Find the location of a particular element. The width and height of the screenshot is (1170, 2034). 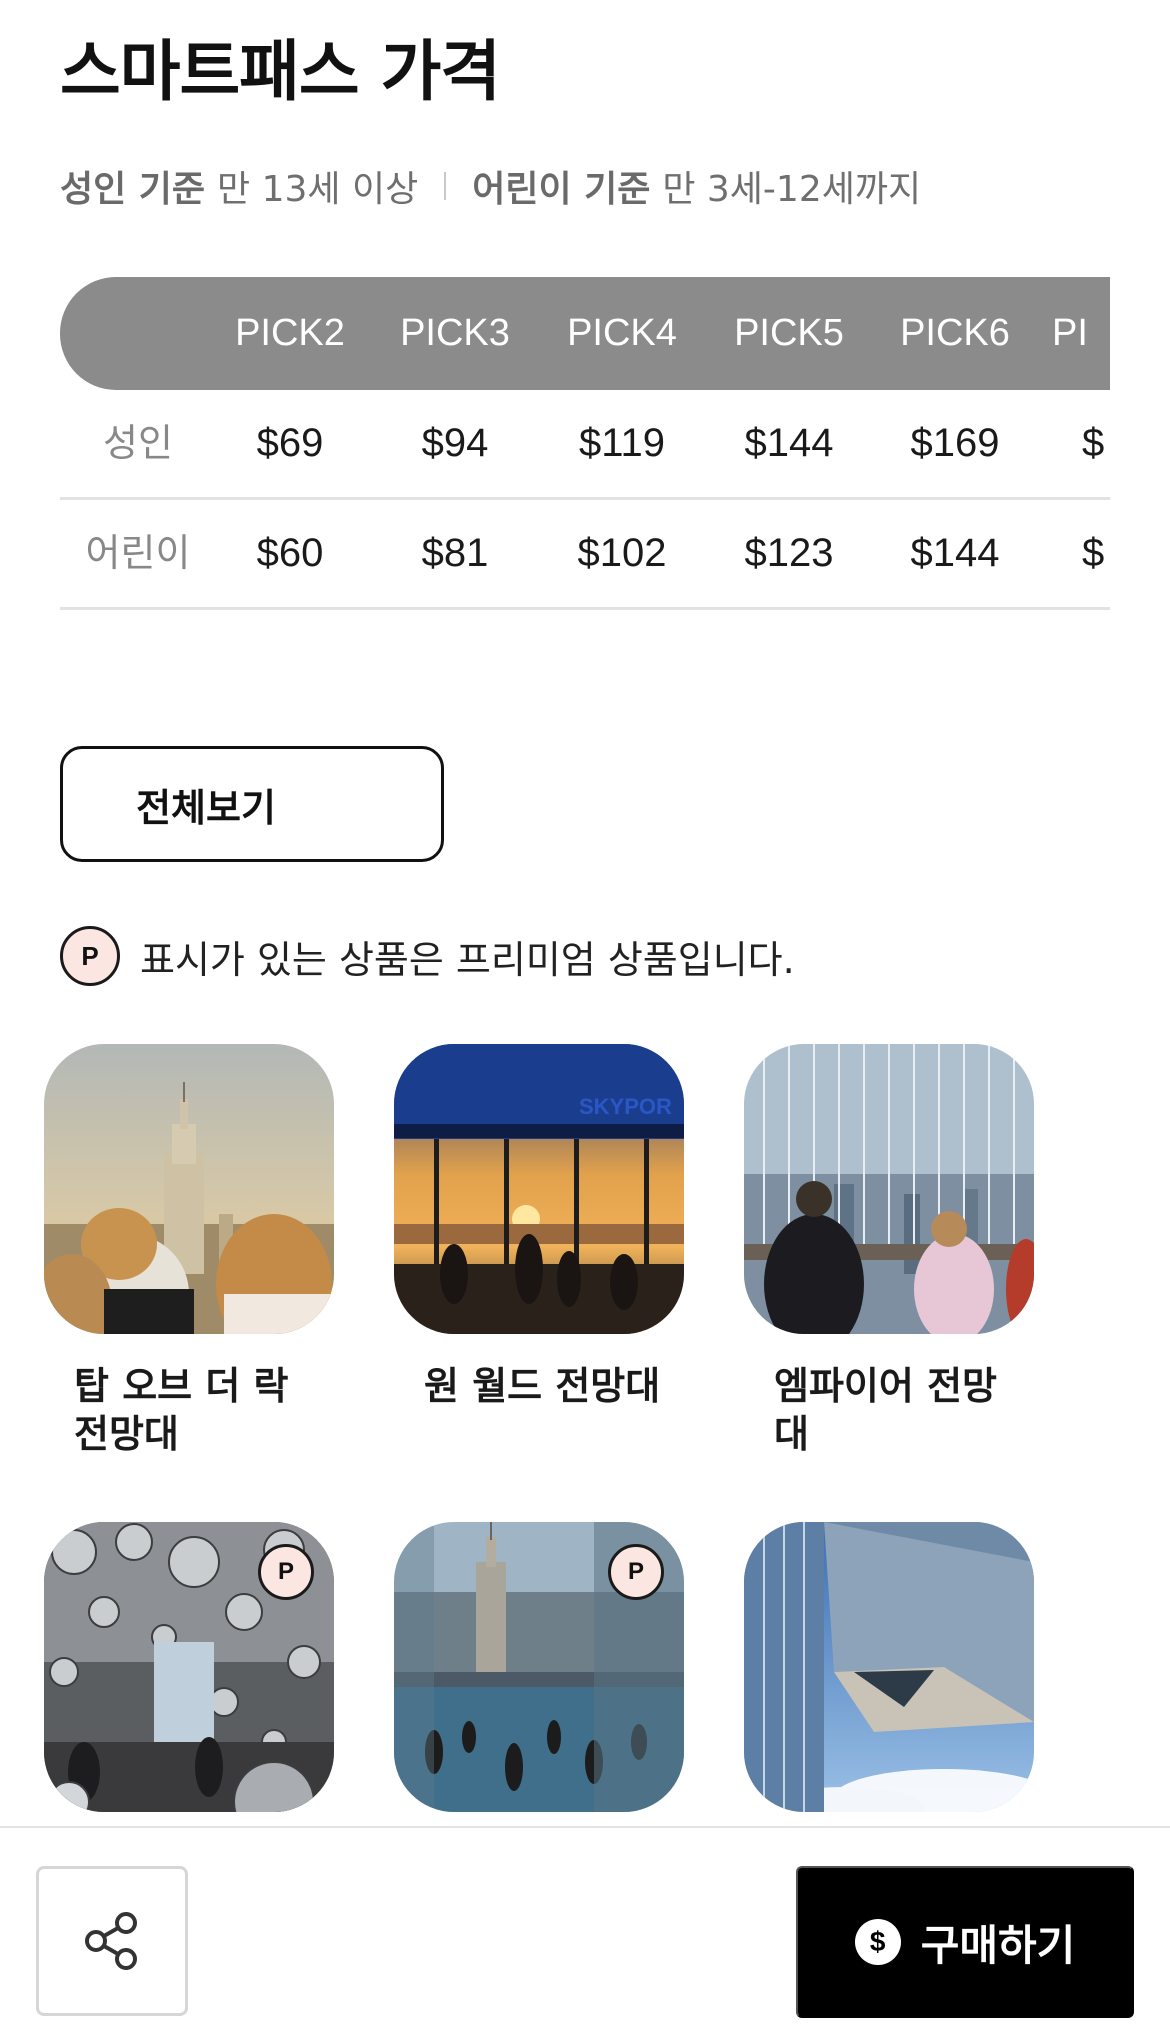

product-card-empire-state: 엠파이어 전망대 is located at coordinates (889, 1251).